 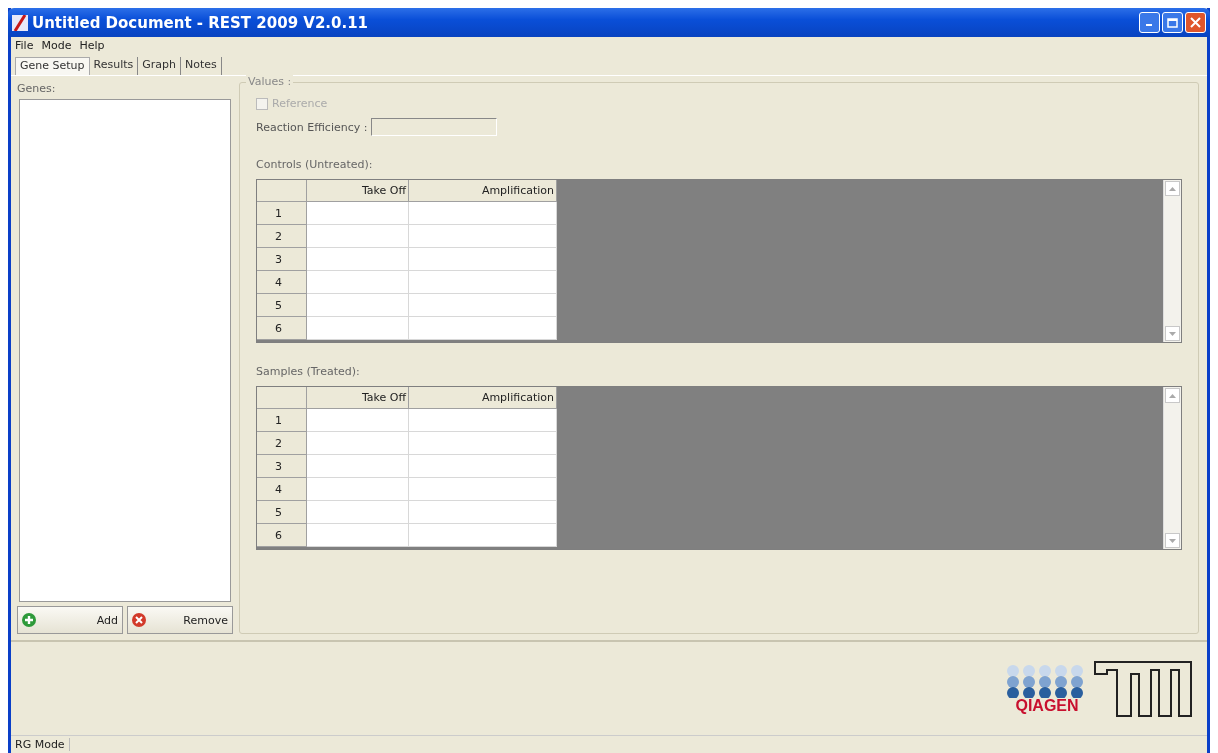 I want to click on tab: Notes, so click(x=201, y=66).